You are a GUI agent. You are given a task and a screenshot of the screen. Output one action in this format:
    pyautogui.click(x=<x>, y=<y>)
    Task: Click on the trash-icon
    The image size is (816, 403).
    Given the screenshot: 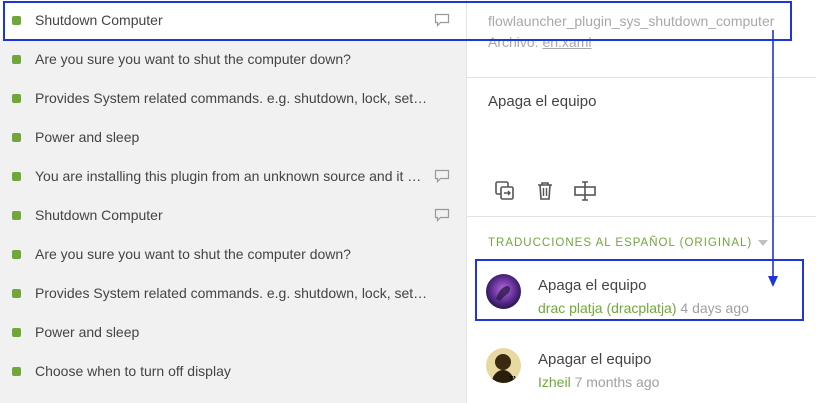 What is the action you would take?
    pyautogui.click(x=545, y=191)
    